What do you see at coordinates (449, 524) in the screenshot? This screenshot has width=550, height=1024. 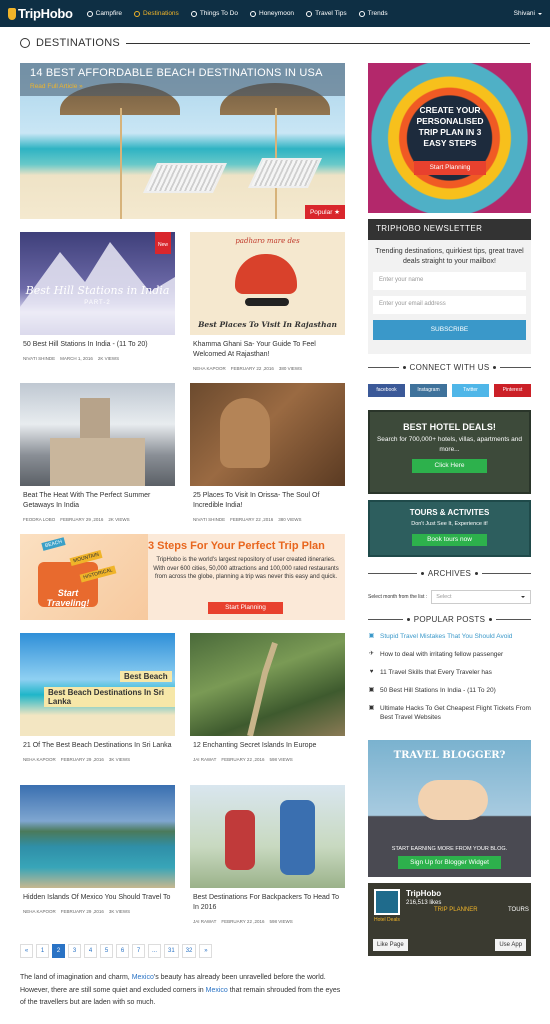 I see `ad-text: Don't Just See It, Experience it!` at bounding box center [449, 524].